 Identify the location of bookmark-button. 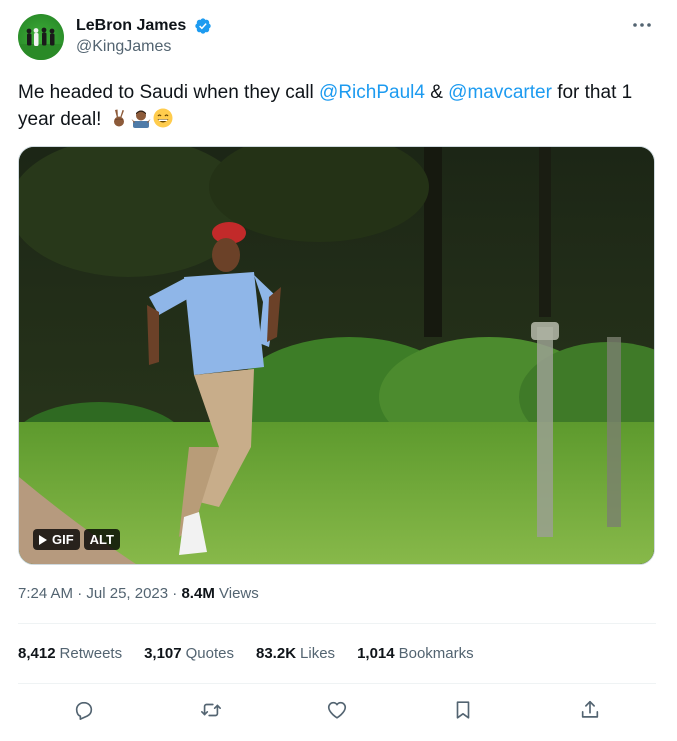
(463, 710).